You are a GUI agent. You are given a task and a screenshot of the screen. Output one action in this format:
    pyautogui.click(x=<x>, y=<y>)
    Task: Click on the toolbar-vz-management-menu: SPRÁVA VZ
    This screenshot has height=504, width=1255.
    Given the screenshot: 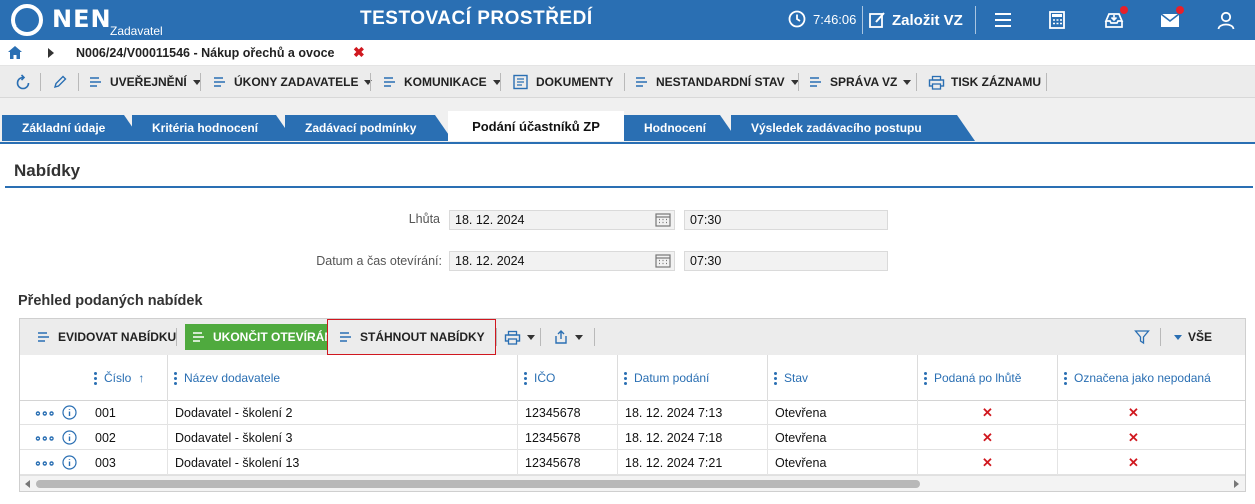 What is the action you would take?
    pyautogui.click(x=860, y=82)
    